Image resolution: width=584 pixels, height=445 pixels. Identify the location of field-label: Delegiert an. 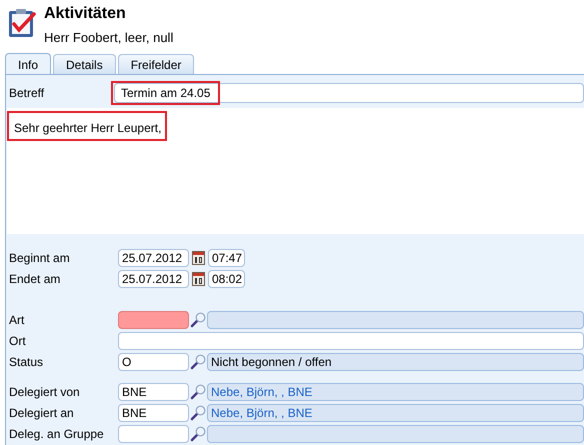
(41, 413).